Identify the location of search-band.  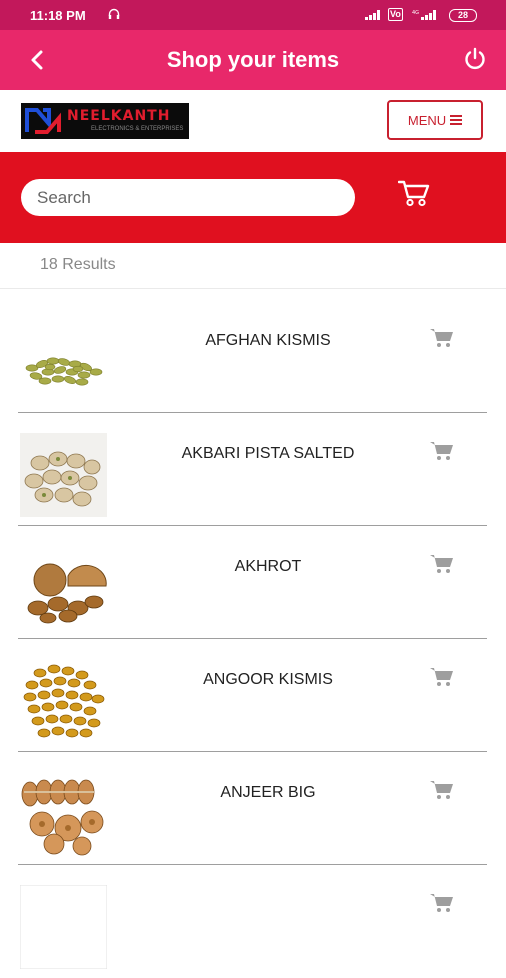
(253, 197).